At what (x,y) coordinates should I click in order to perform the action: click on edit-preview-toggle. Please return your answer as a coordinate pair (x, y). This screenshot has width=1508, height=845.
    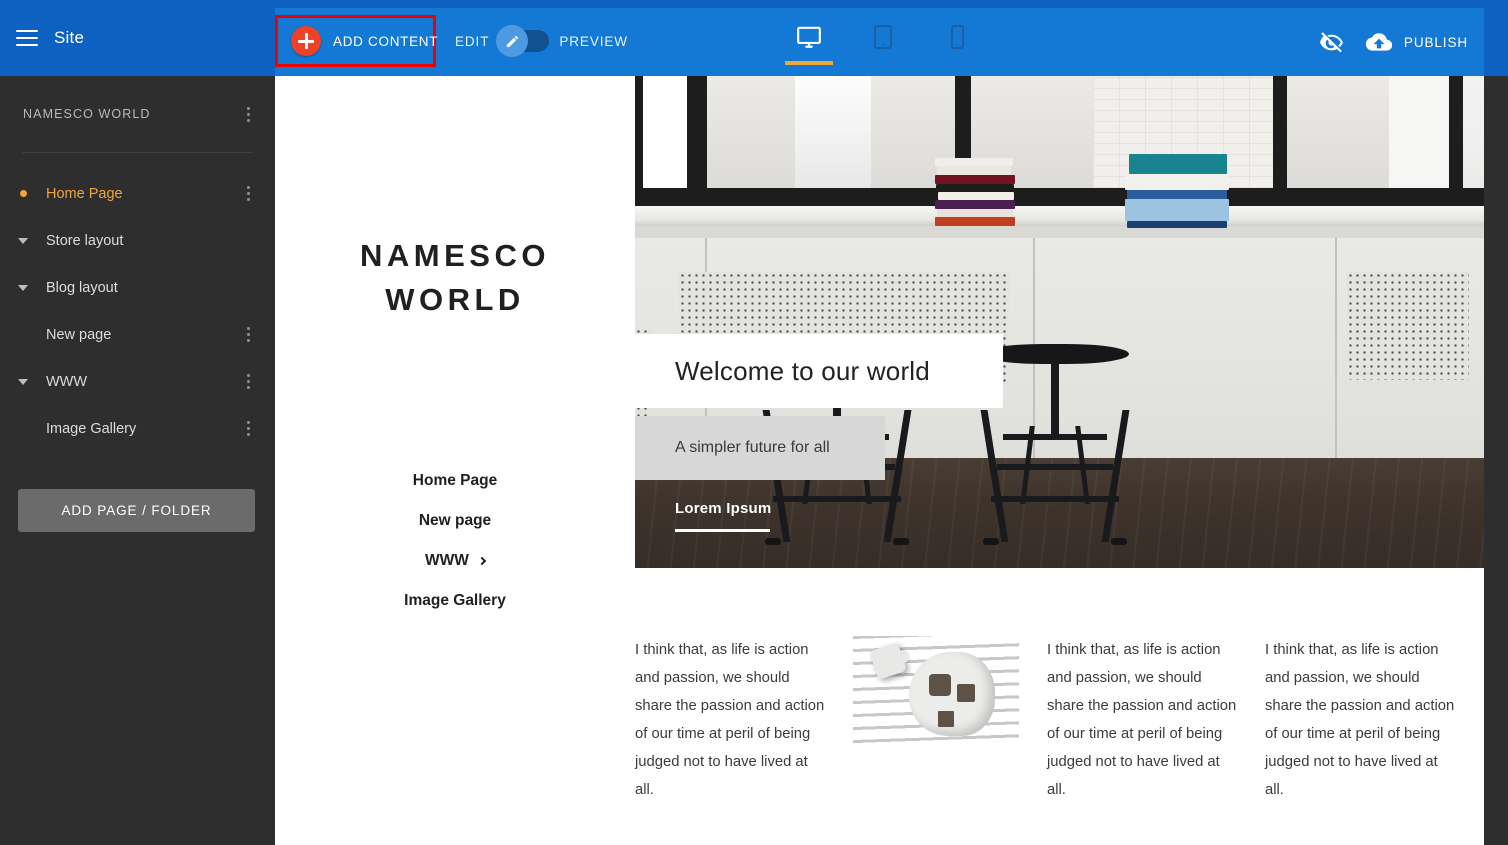
    Looking at the image, I should click on (523, 41).